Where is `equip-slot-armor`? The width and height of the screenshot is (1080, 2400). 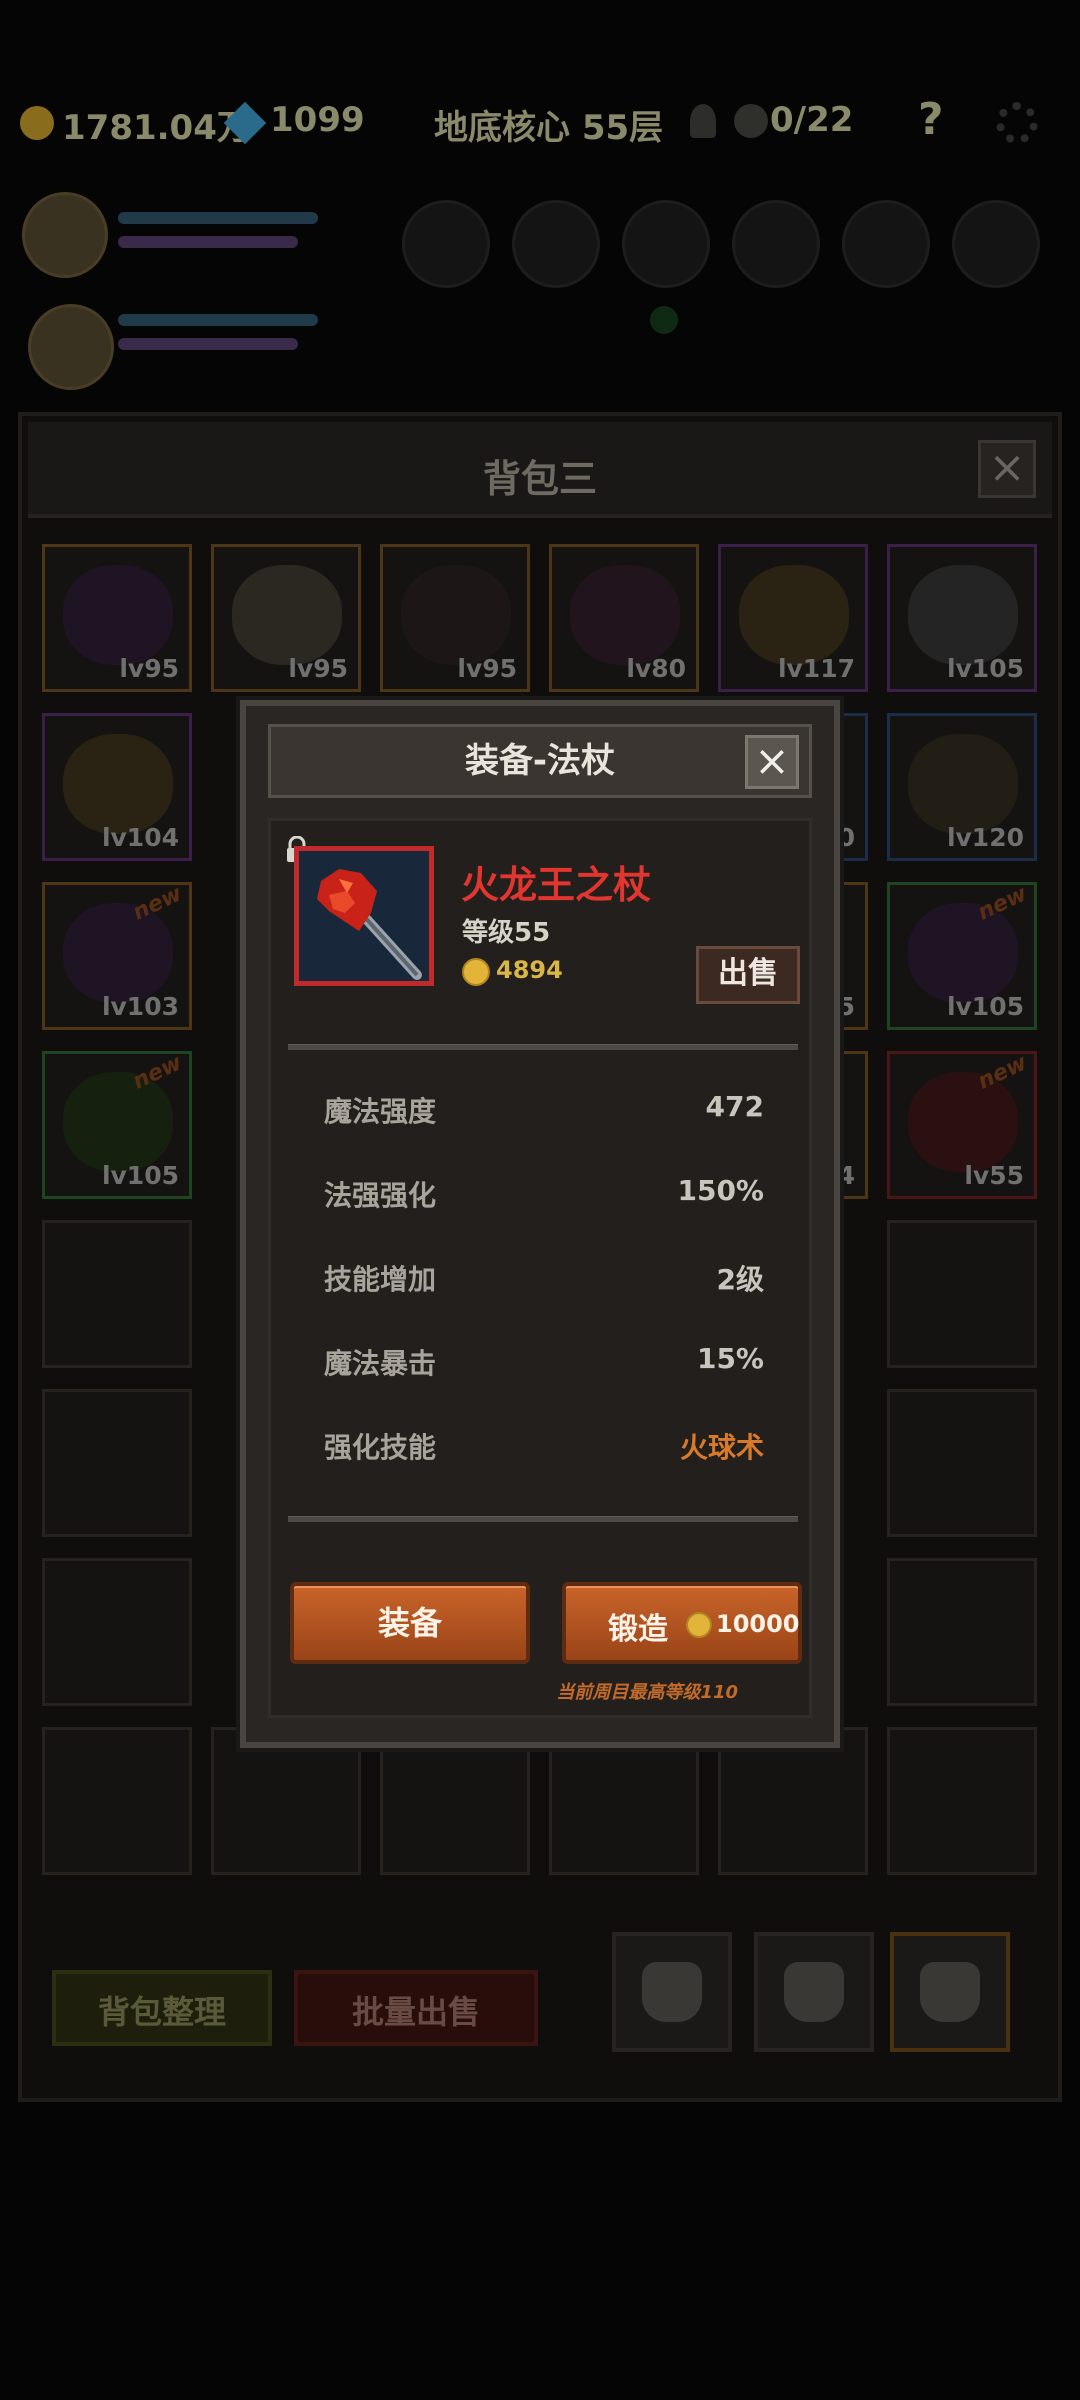 equip-slot-armor is located at coordinates (556, 244).